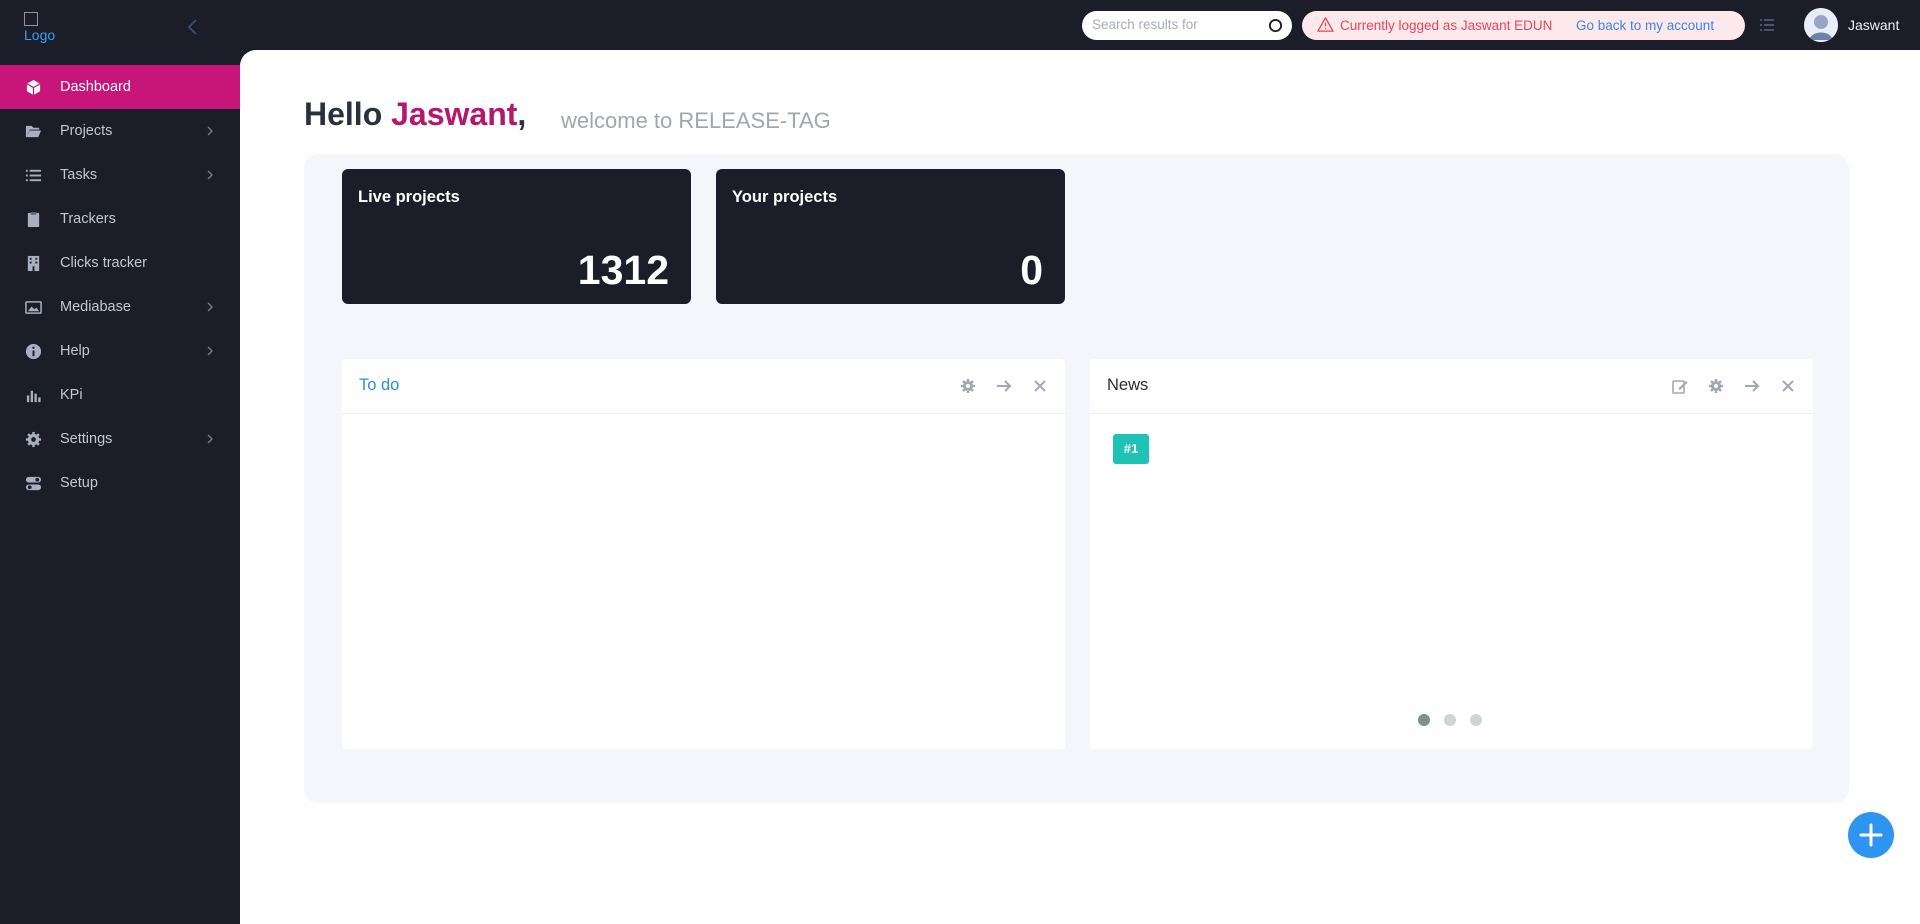 This screenshot has width=1920, height=924. I want to click on news-tag: #1, so click(1131, 449).